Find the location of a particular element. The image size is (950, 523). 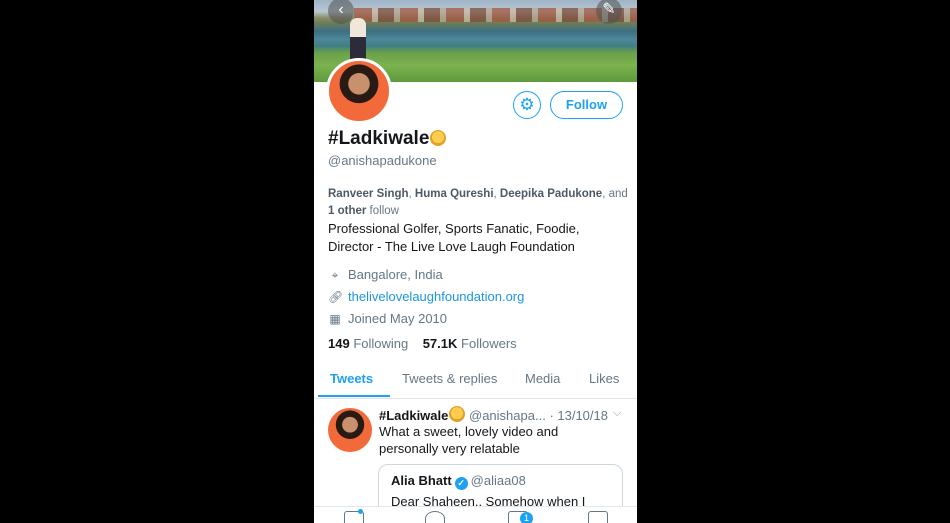

header-buildings is located at coordinates (495, 15).